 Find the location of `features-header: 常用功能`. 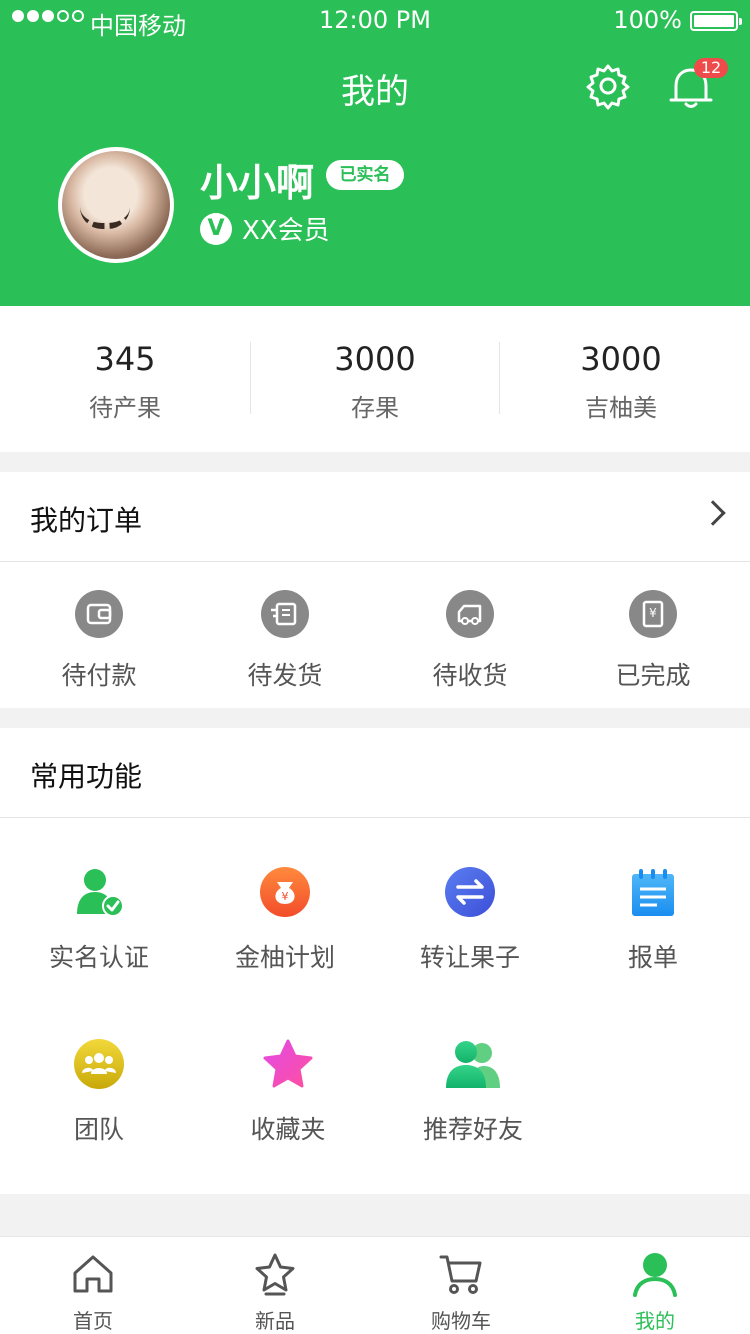

features-header: 常用功能 is located at coordinates (375, 773).